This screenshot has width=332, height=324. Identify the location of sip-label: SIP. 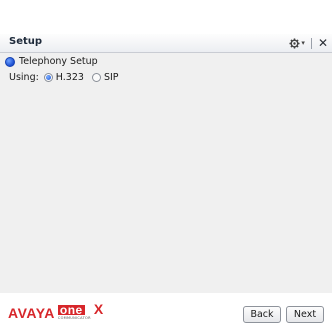
(111, 77).